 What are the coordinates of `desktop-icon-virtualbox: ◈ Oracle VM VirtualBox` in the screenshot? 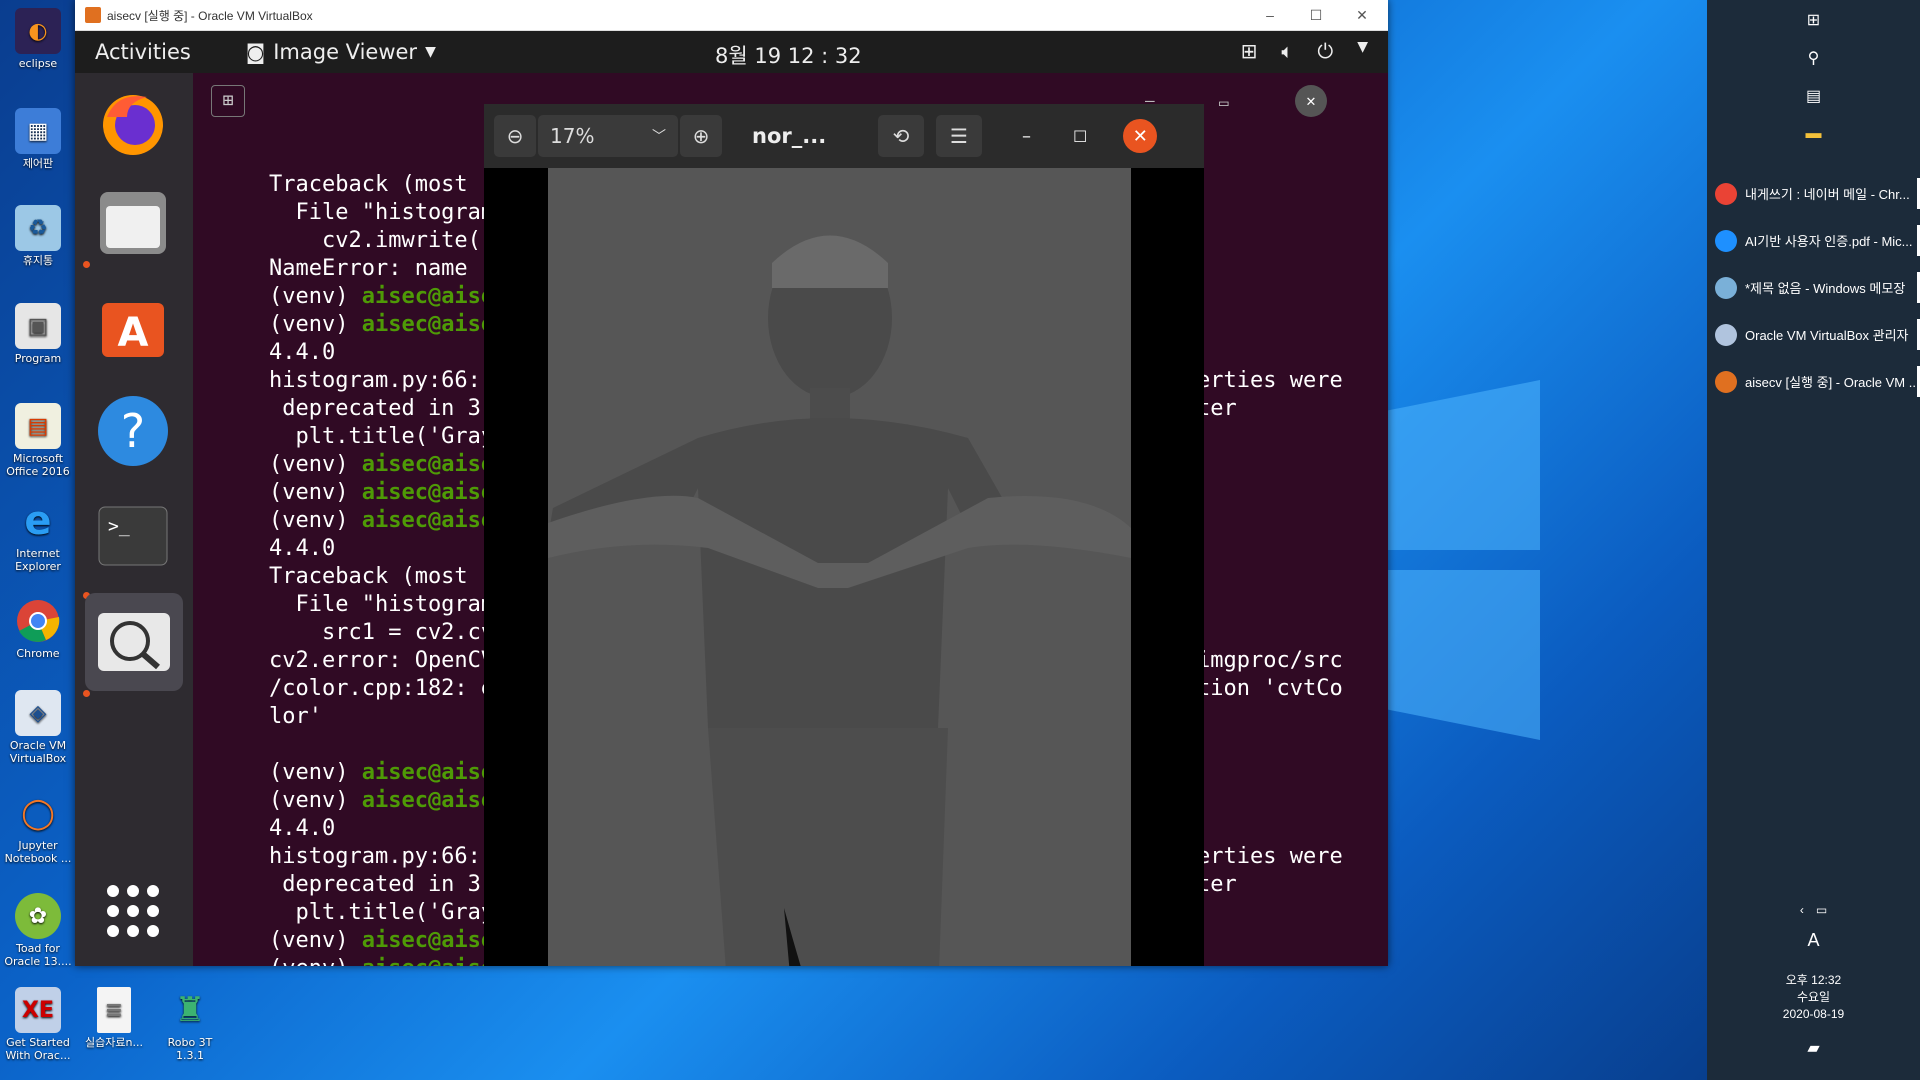 It's located at (38, 727).